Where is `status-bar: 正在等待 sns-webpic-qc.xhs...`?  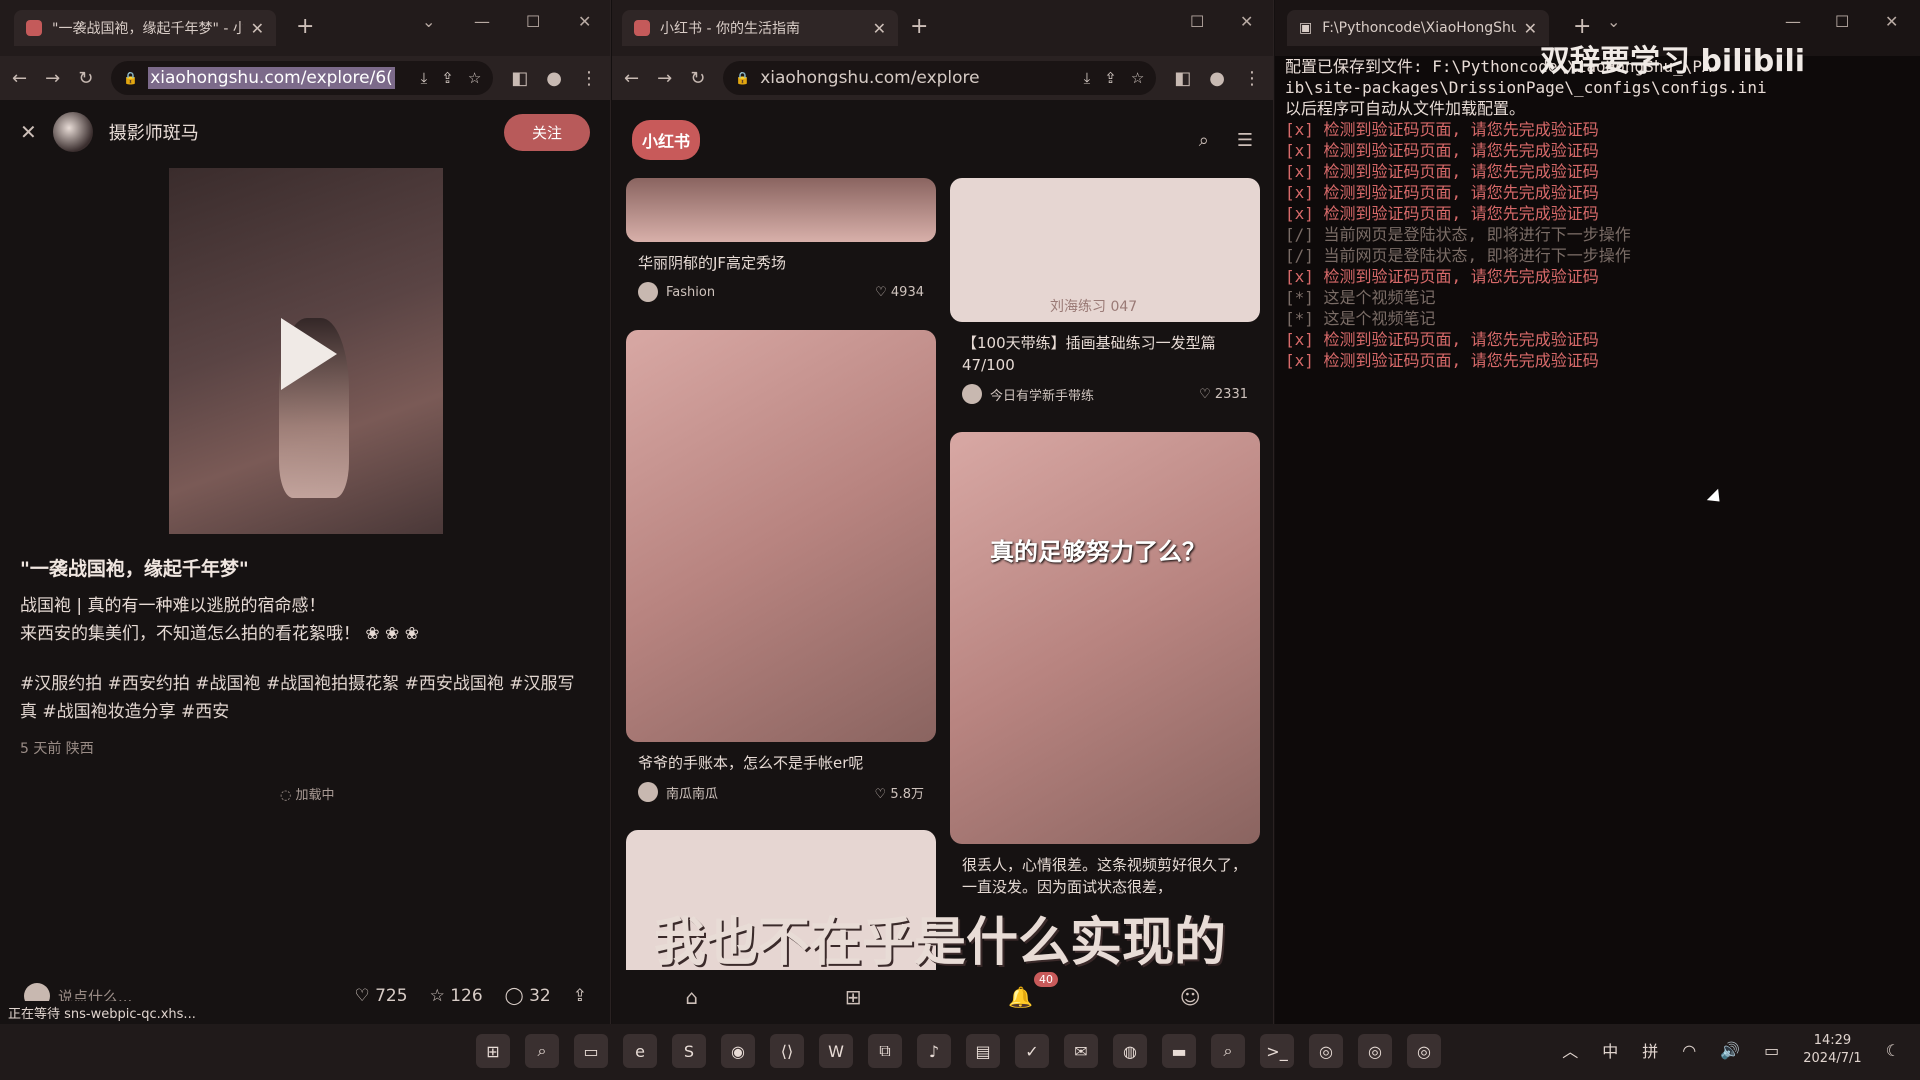
status-bar: 正在等待 sns-webpic-qc.xhs... is located at coordinates (102, 1012).